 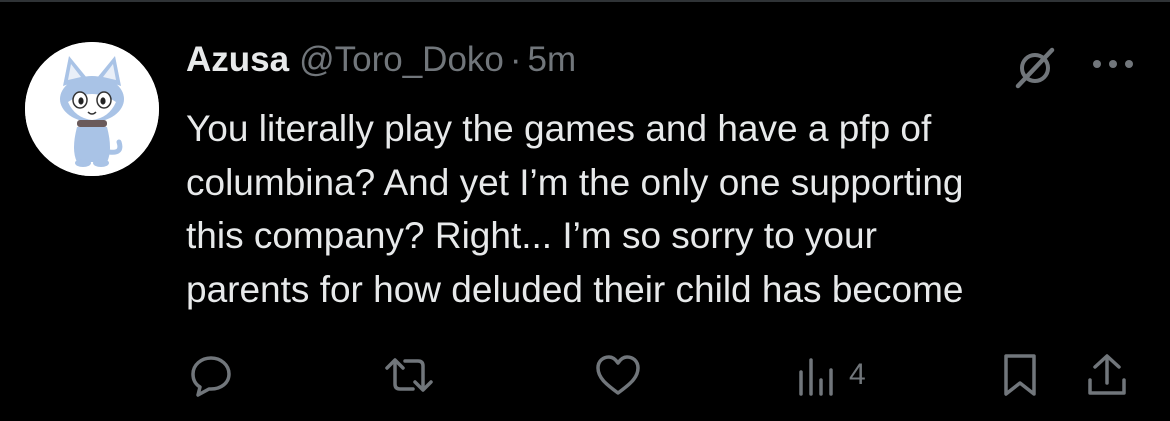 I want to click on reply-button, so click(x=211, y=375).